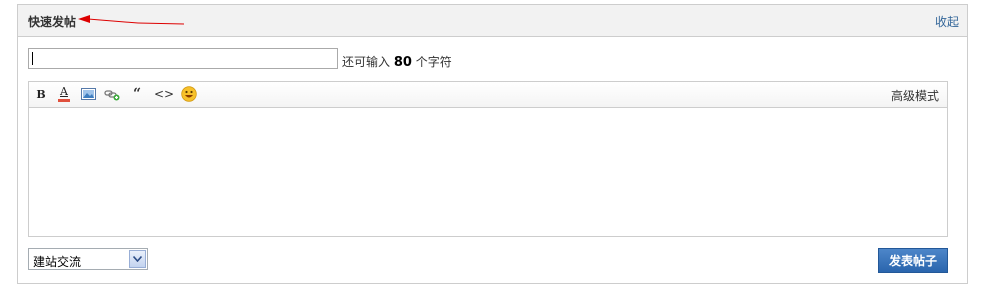 Image resolution: width=986 pixels, height=294 pixels. I want to click on text-caret, so click(32, 58).